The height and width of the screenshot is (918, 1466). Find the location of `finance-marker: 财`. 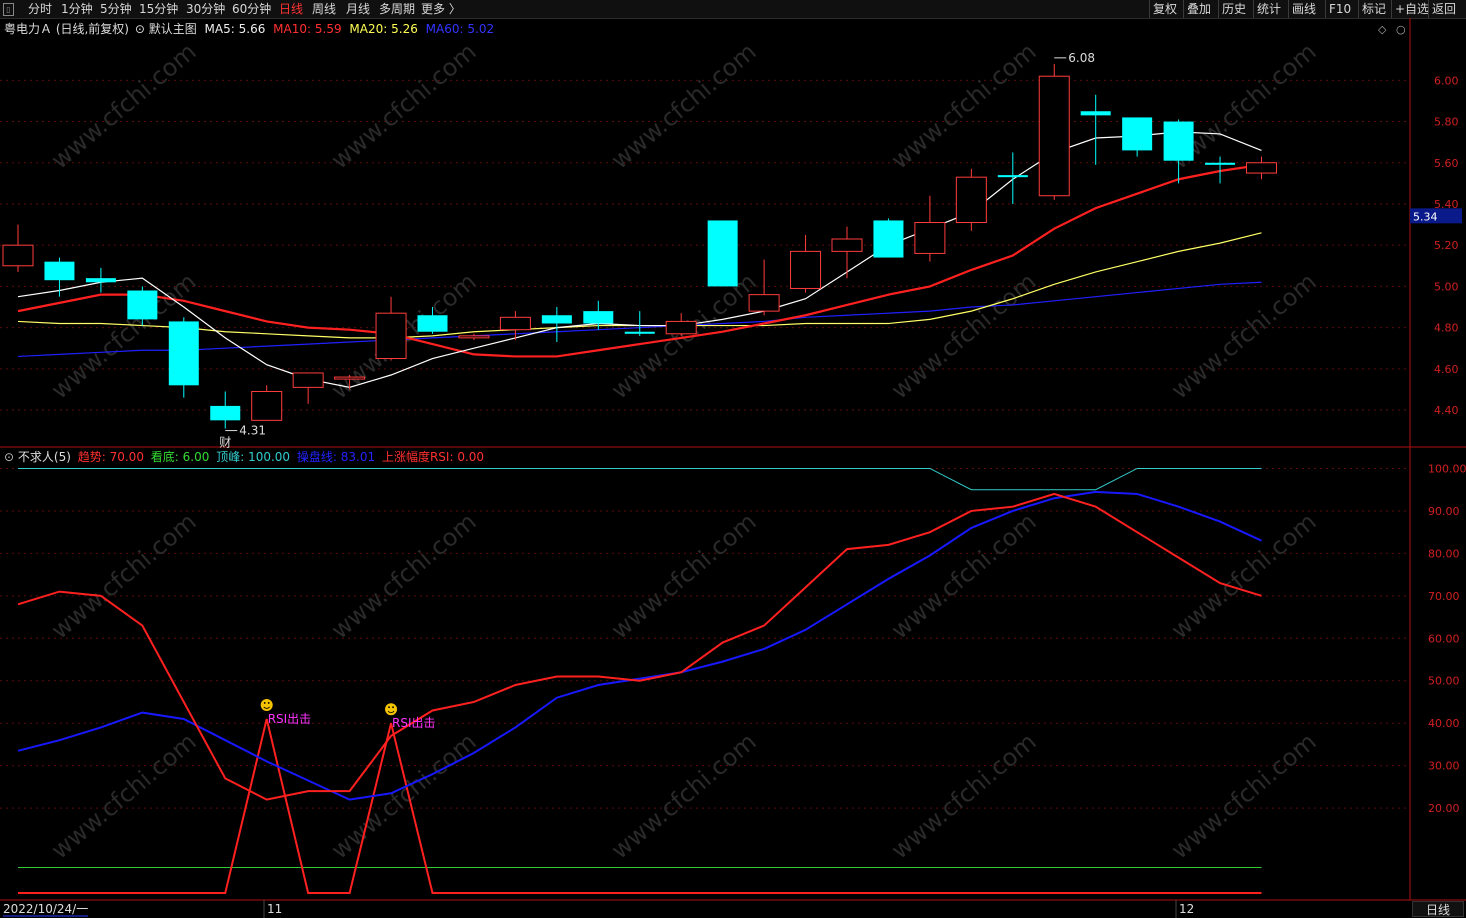

finance-marker: 财 is located at coordinates (225, 443).